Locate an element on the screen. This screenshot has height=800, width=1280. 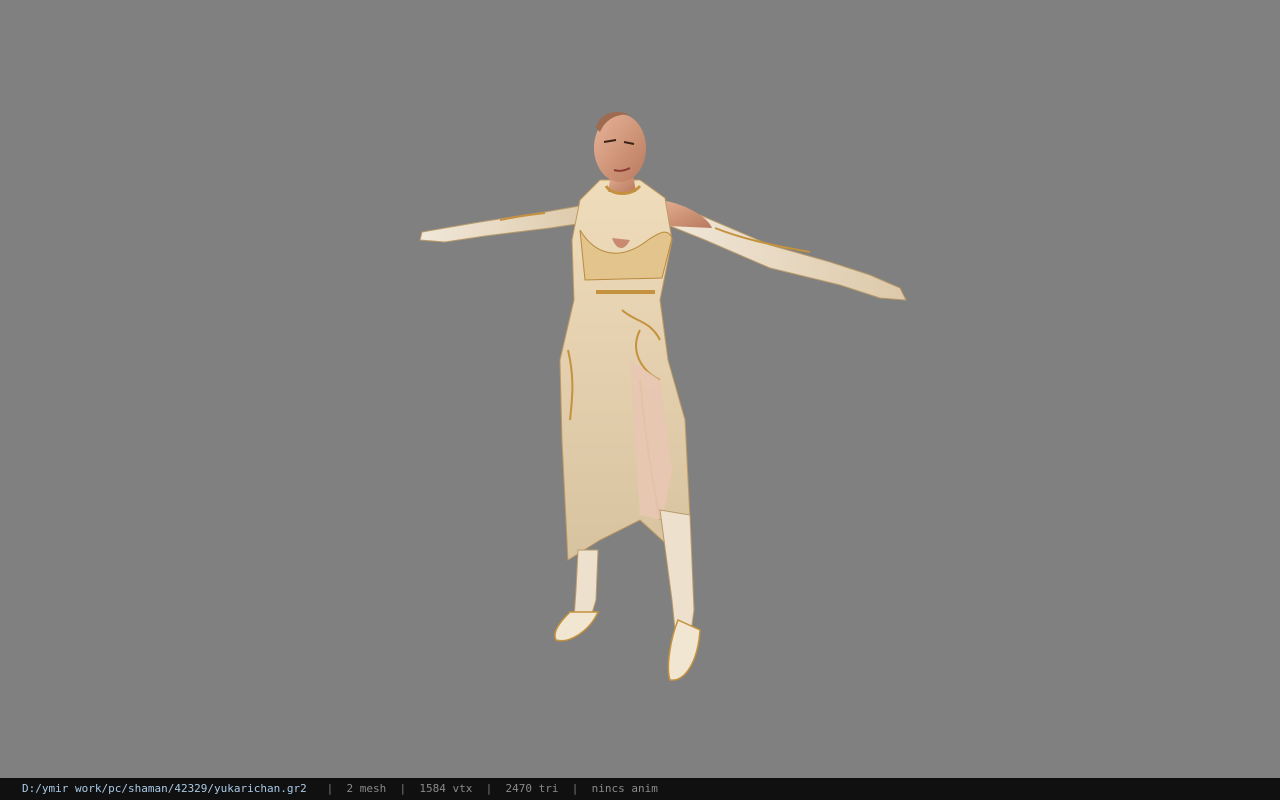
mesh-count: 2 mesh is located at coordinates (366, 788).